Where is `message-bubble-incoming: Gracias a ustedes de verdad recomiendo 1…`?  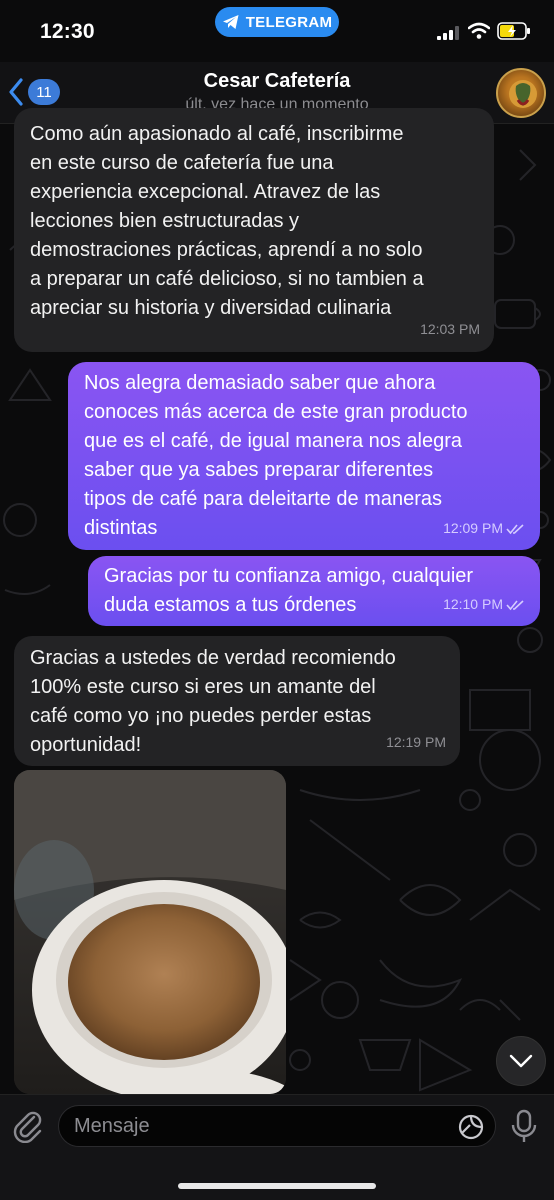 message-bubble-incoming: Gracias a ustedes de verdad recomiendo 1… is located at coordinates (237, 701).